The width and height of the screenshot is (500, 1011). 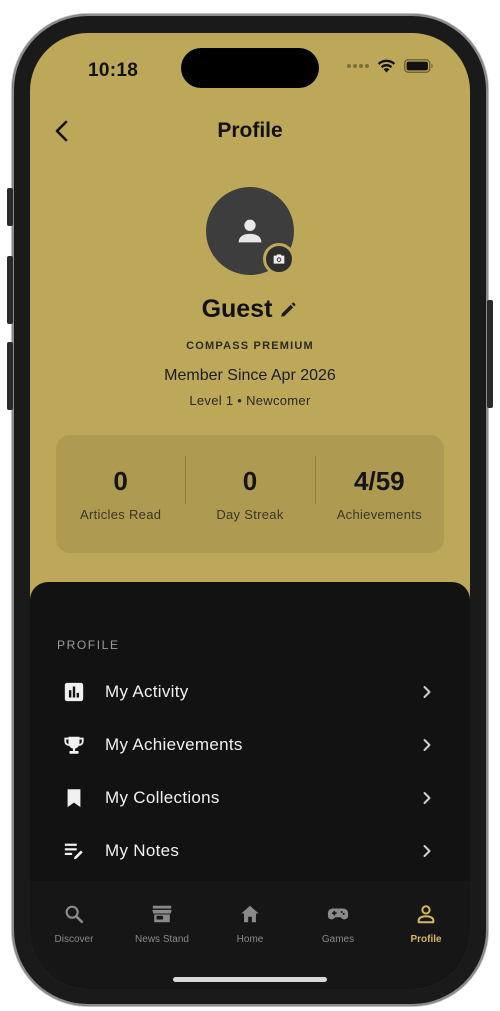 I want to click on side-button-volume-up, so click(x=10, y=290).